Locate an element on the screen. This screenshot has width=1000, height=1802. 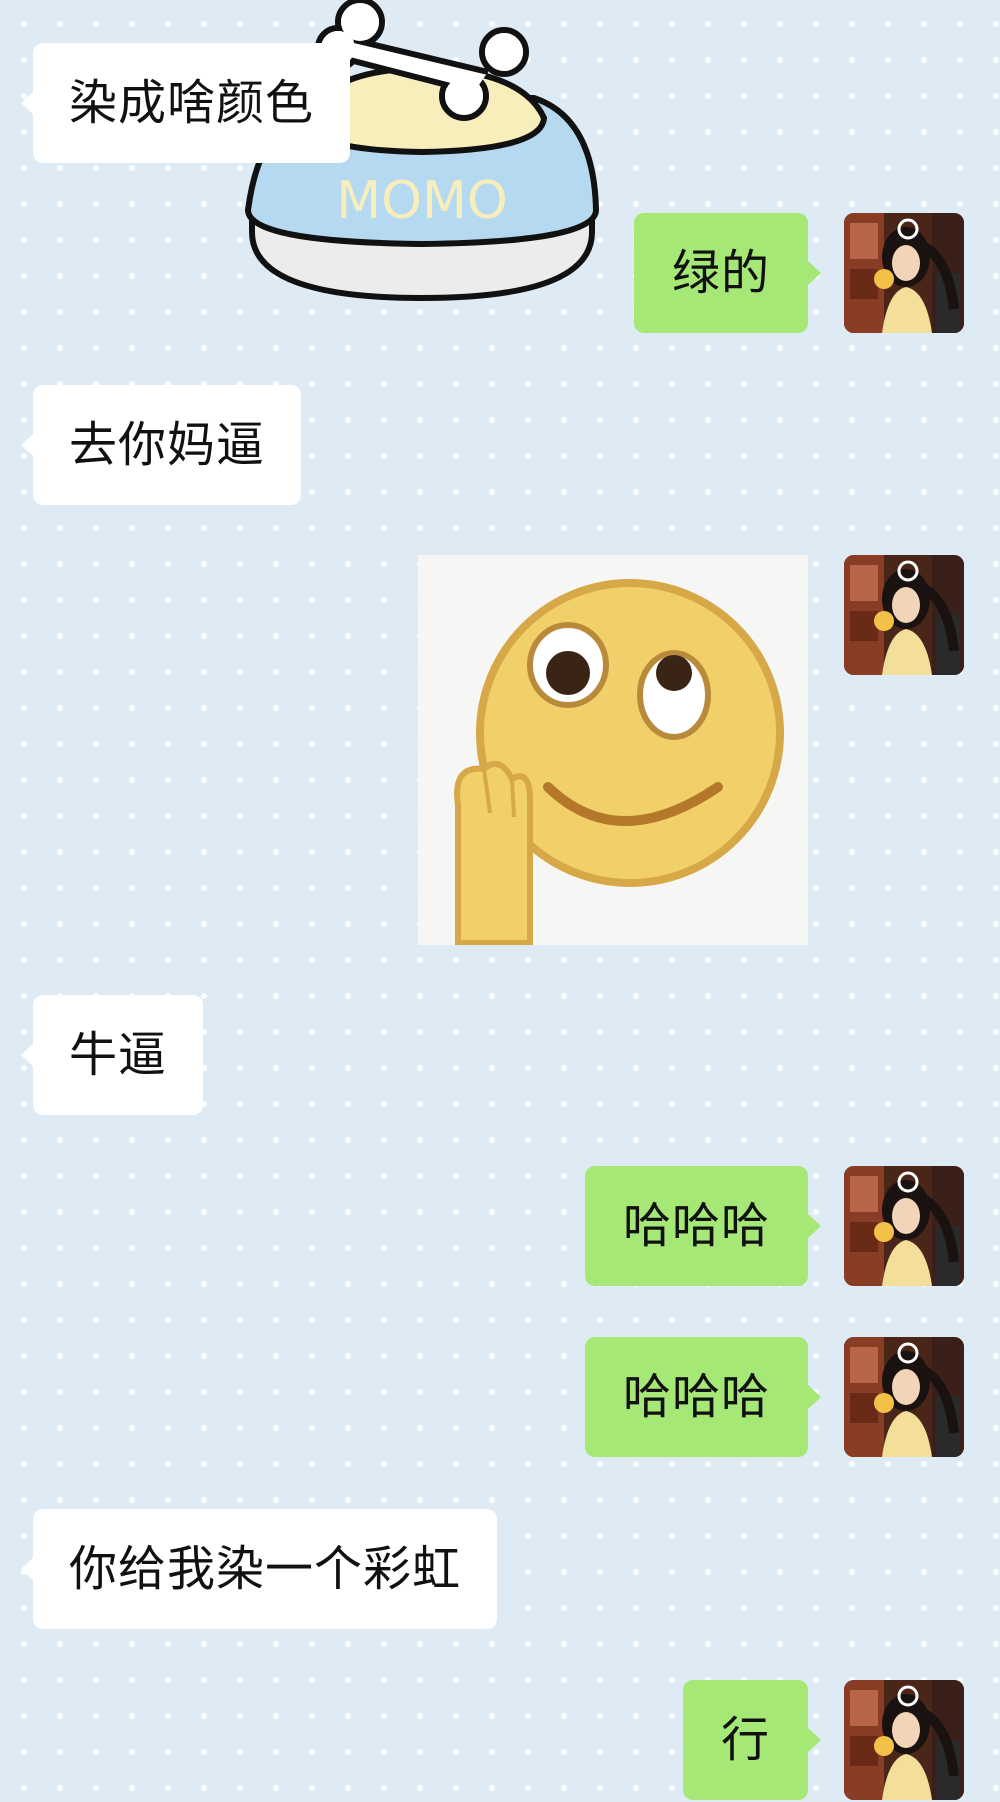
incoming-message-bubble: 你给我染一个彩虹 is located at coordinates (259, 1569).